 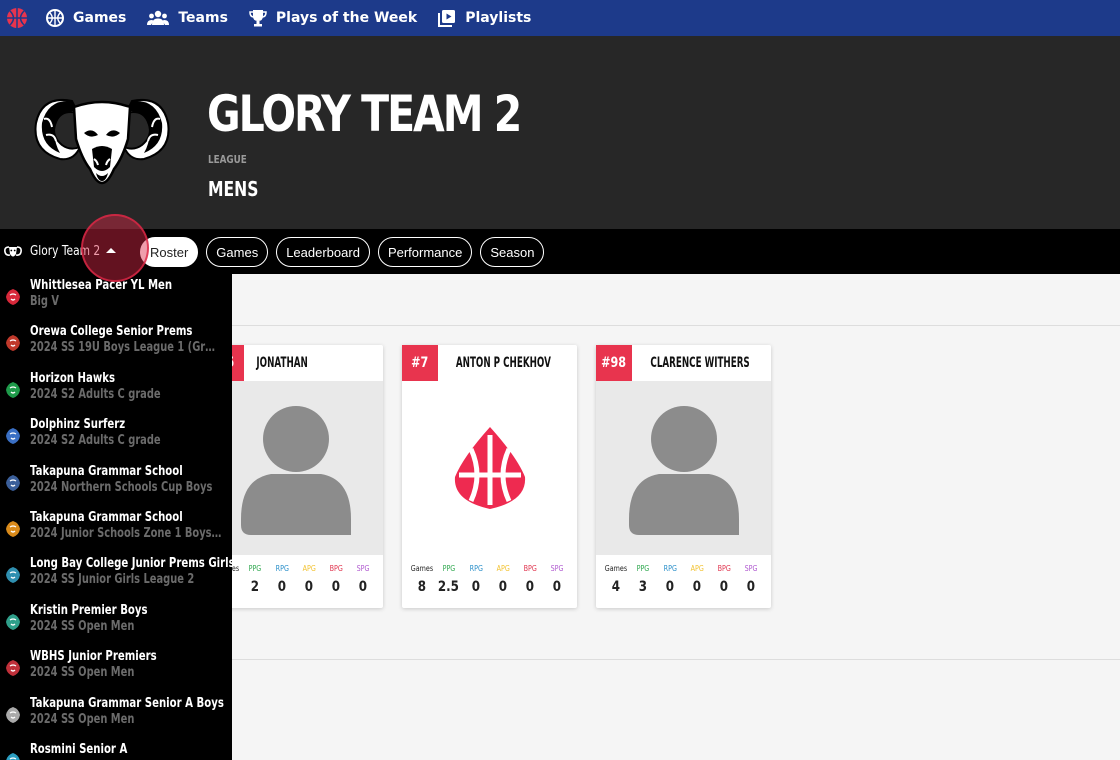 I want to click on nav-plays-of-the-week: Plays of the Week, so click(x=333, y=18).